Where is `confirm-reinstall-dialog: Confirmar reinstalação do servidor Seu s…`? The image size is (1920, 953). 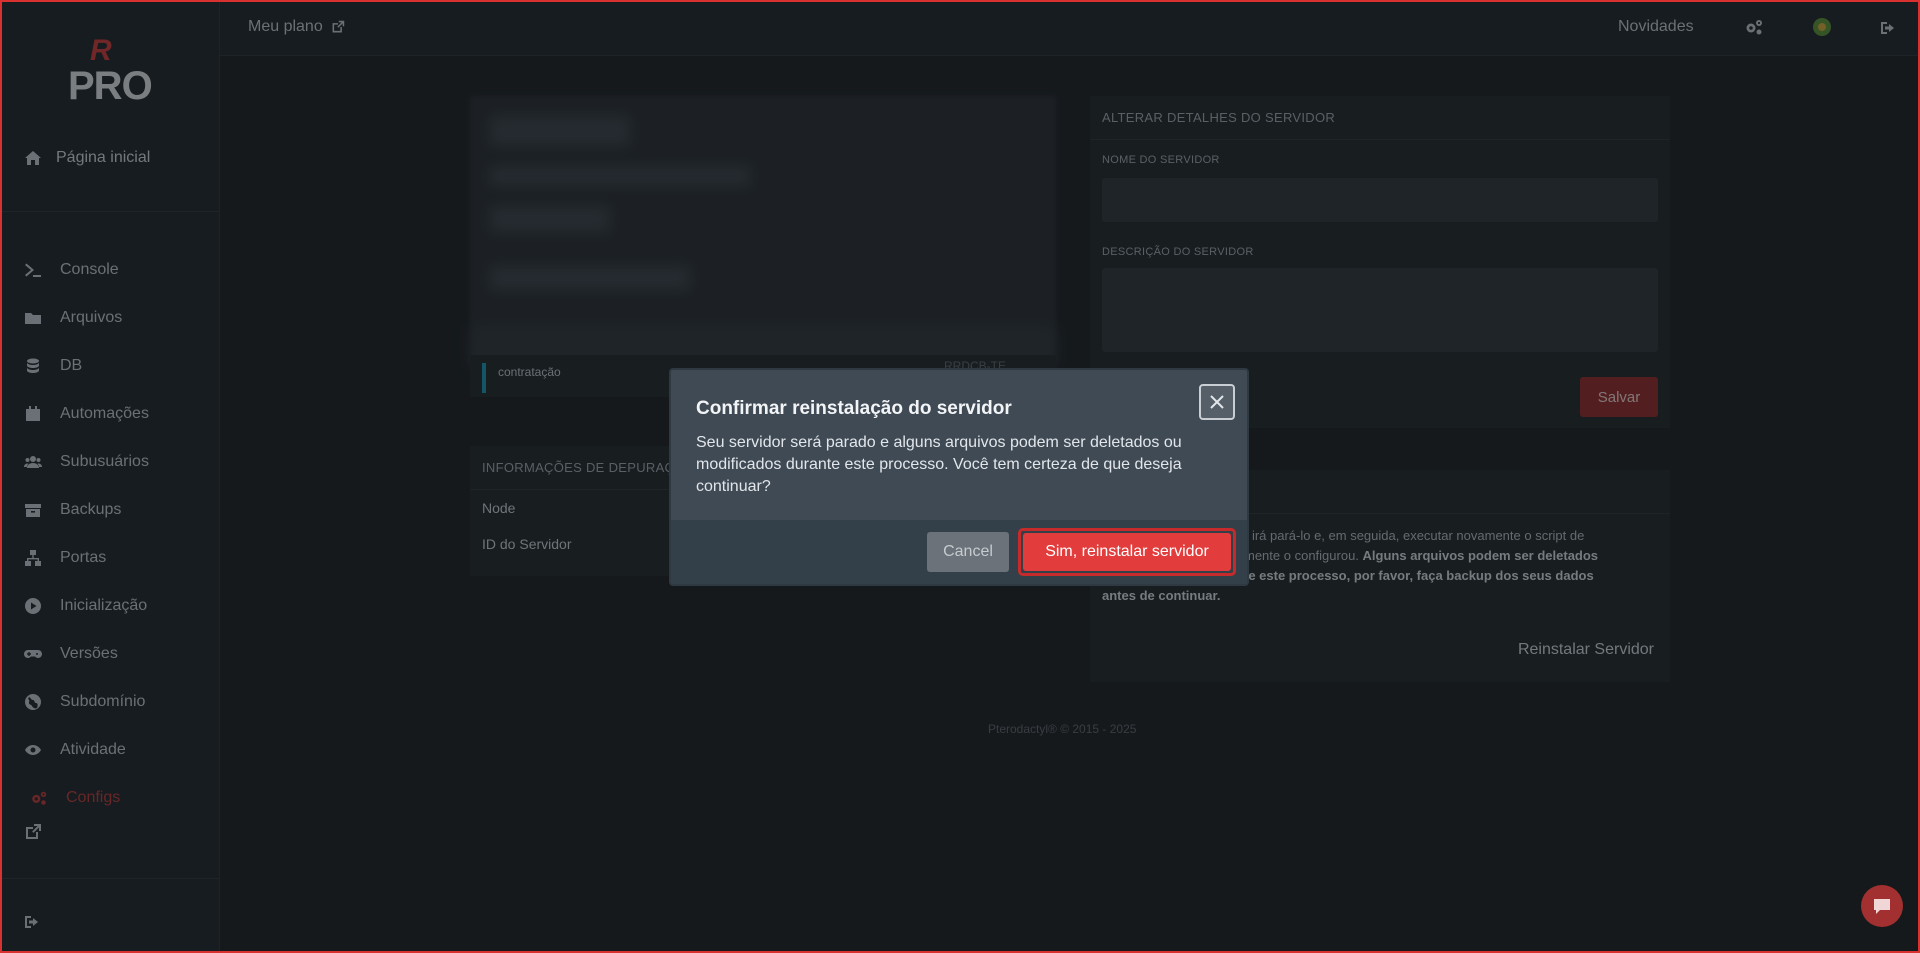 confirm-reinstall-dialog: Confirmar reinstalação do servidor Seu s… is located at coordinates (959, 477).